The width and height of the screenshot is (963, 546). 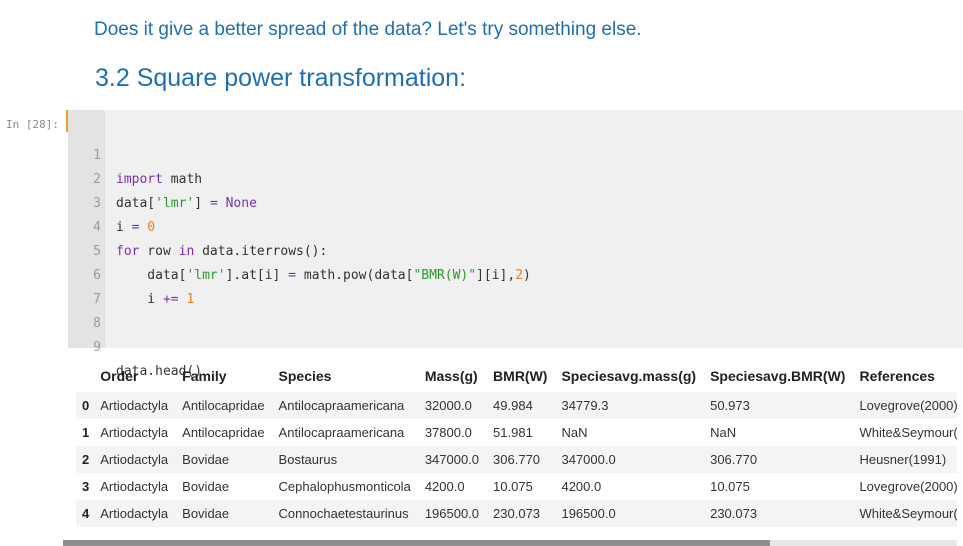 I want to click on table-cell: 51.981, so click(x=513, y=432).